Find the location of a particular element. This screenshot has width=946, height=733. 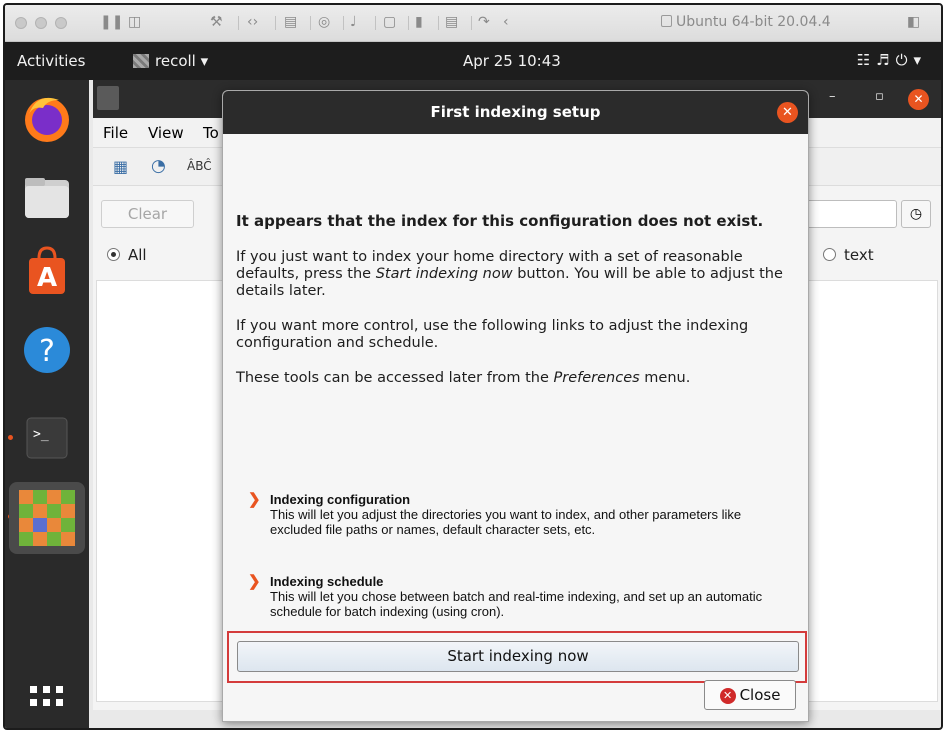

search-input is located at coordinates (851, 214).